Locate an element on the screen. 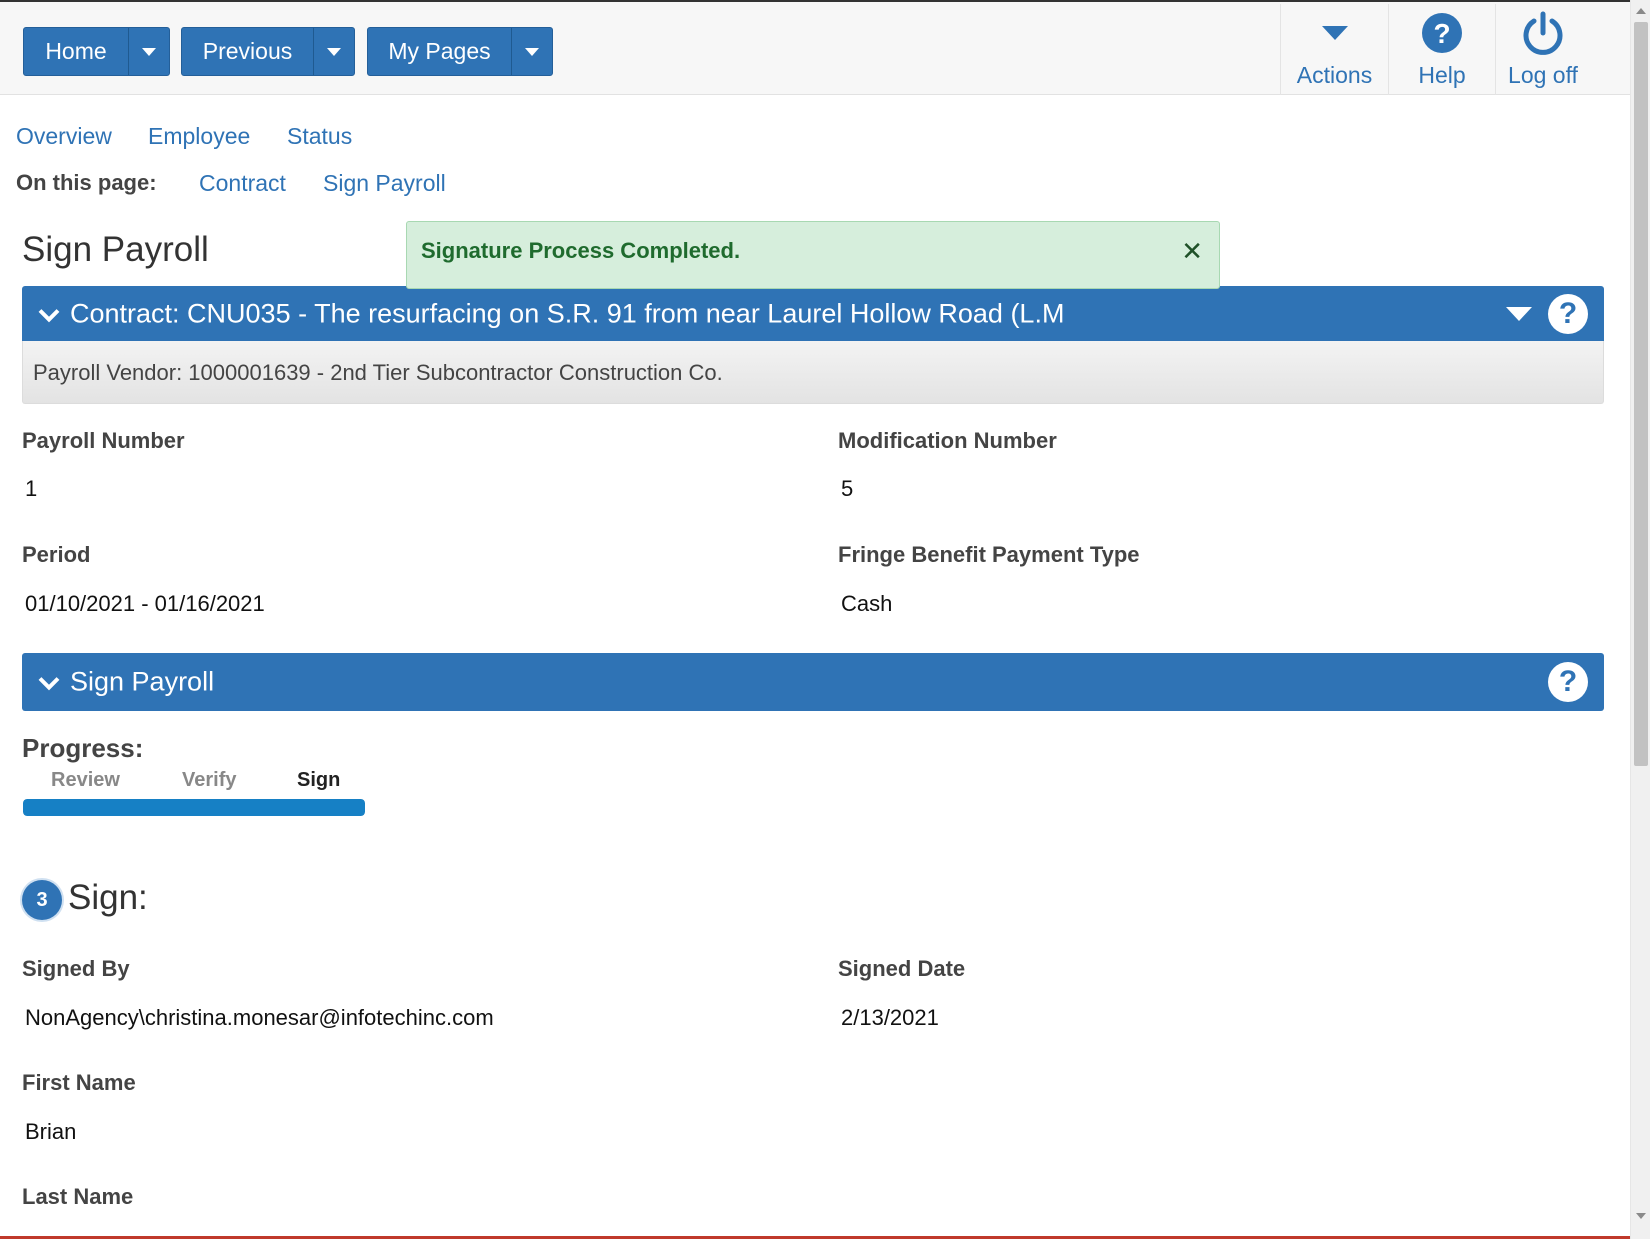  signed-date-value: 2/13/2021 is located at coordinates (890, 1017).